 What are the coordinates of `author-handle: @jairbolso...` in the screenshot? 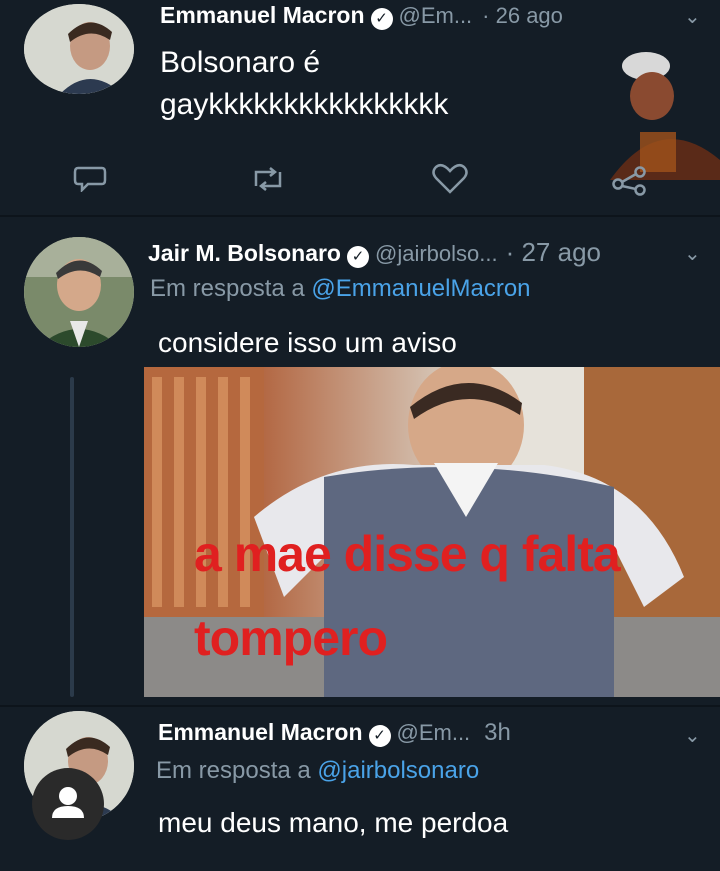 It's located at (436, 254).